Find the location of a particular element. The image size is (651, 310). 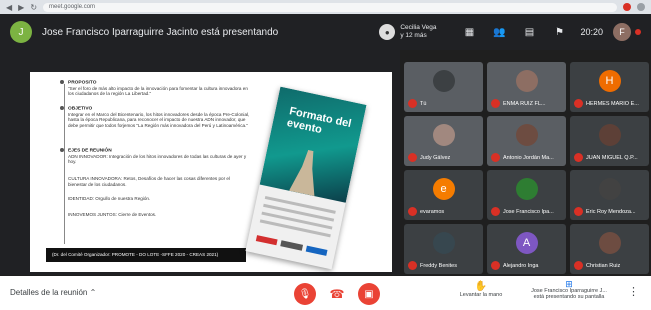

more-options-icon: ⋮ is located at coordinates (633, 291).